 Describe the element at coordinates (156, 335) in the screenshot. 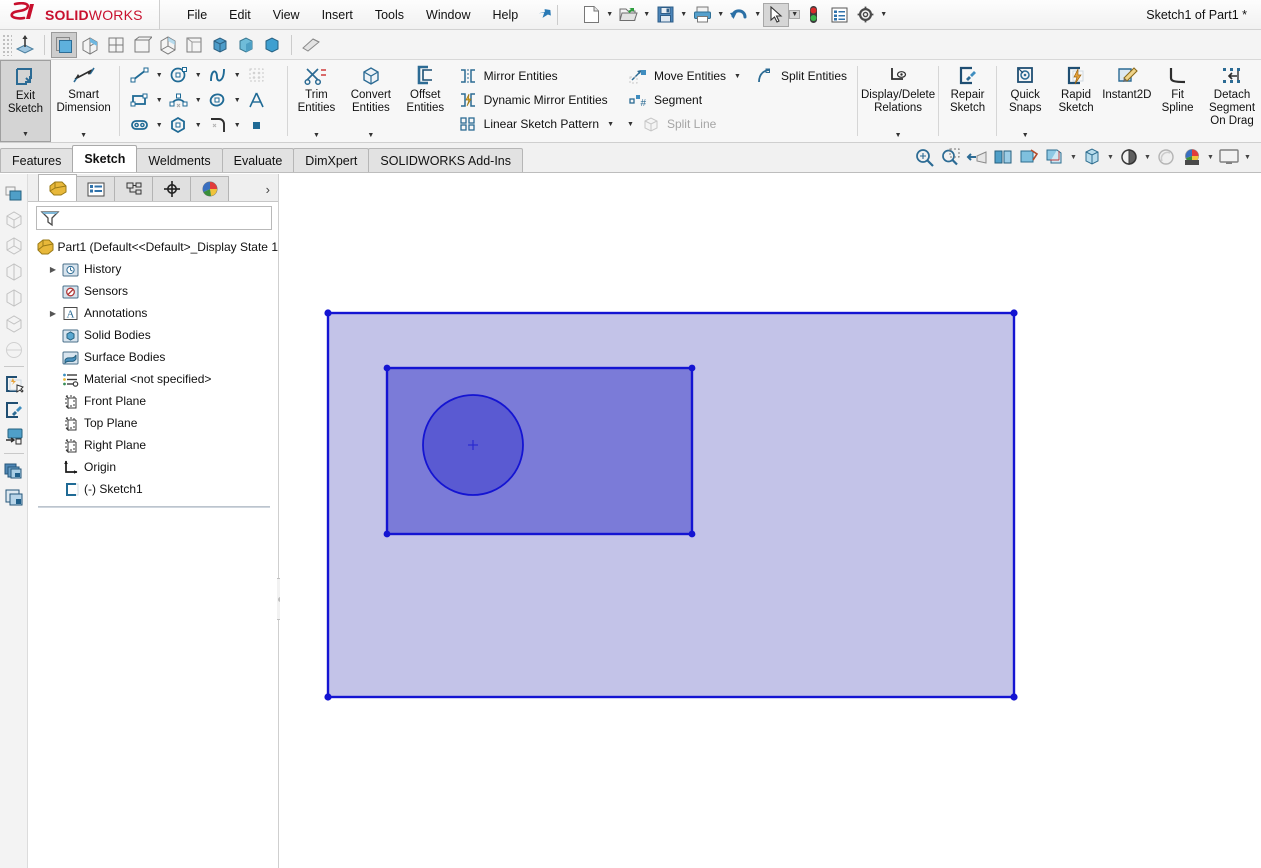

I see `tree-node-solid-bodies: Solid Bodies` at that location.